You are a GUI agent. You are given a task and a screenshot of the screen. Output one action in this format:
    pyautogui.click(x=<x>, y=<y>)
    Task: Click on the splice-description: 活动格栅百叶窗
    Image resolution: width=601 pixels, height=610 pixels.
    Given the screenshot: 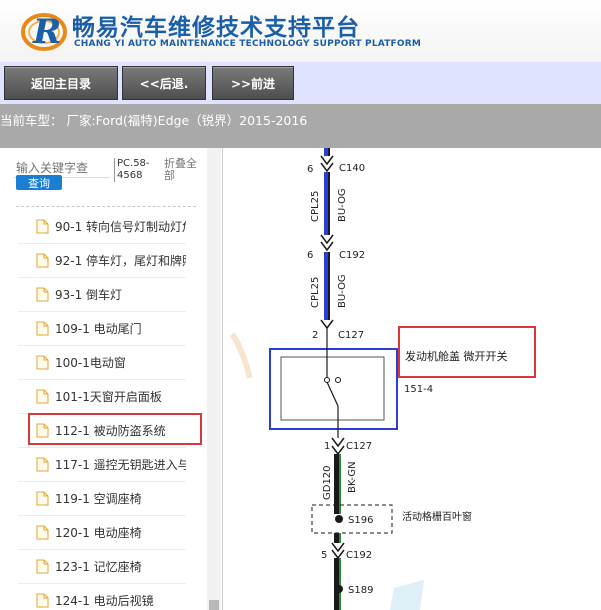 What is the action you would take?
    pyautogui.click(x=437, y=516)
    